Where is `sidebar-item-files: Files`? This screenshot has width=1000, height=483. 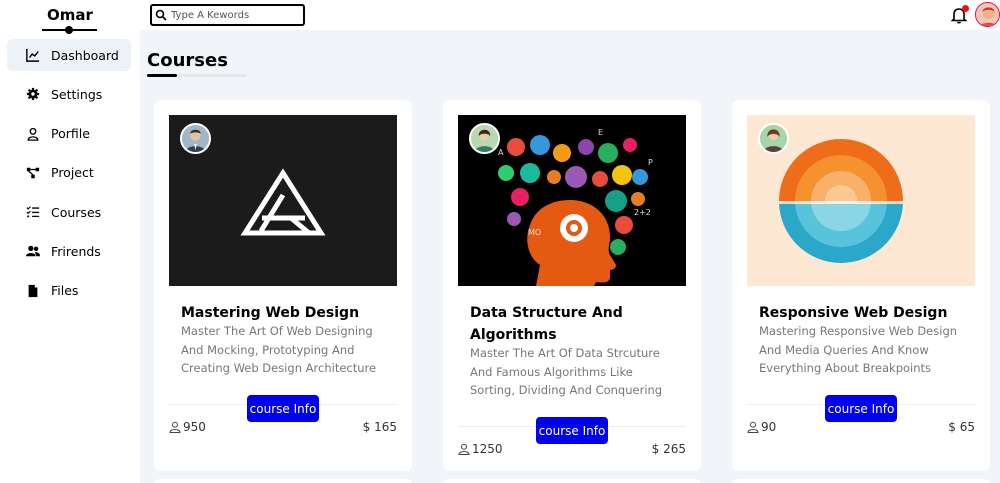 sidebar-item-files: Files is located at coordinates (69, 291).